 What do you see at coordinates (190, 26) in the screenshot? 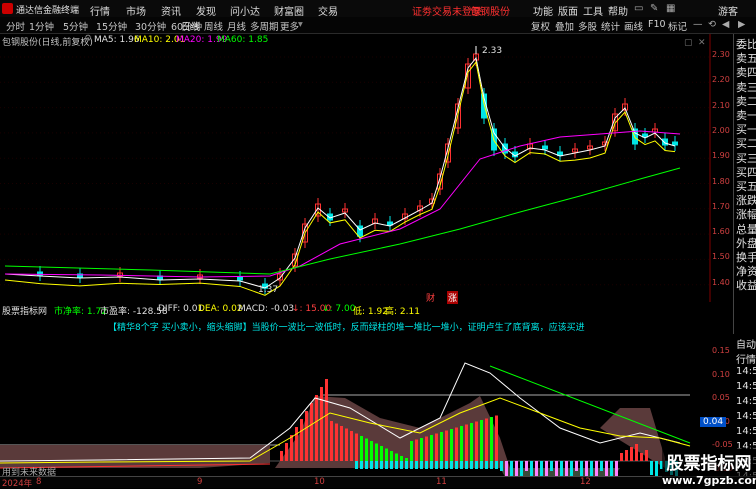
I see `period-rixian: 日线` at bounding box center [190, 26].